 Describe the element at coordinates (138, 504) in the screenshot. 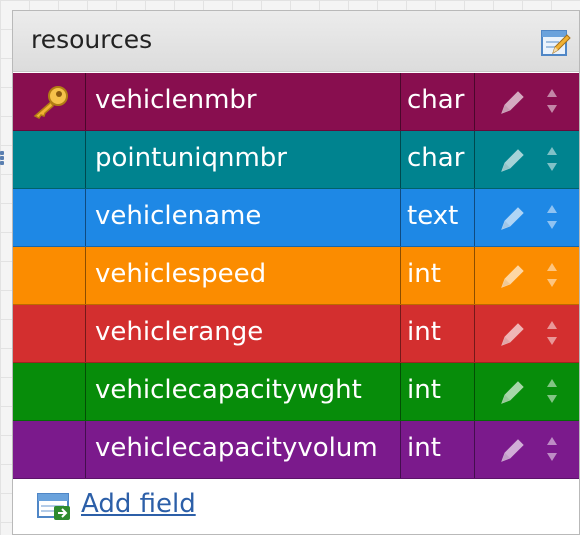

I see `add-field-link: Add field` at that location.